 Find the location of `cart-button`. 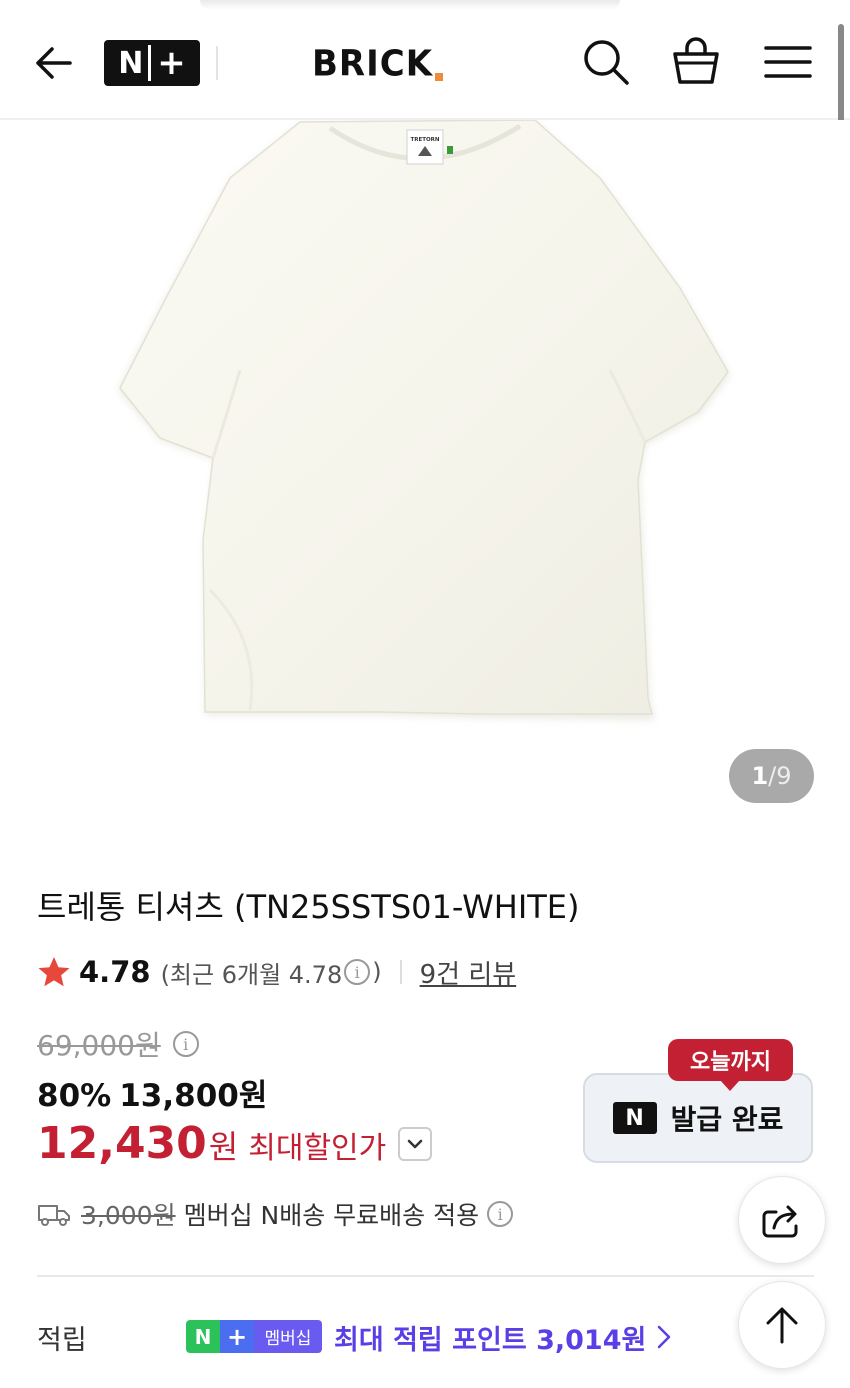

cart-button is located at coordinates (696, 62).